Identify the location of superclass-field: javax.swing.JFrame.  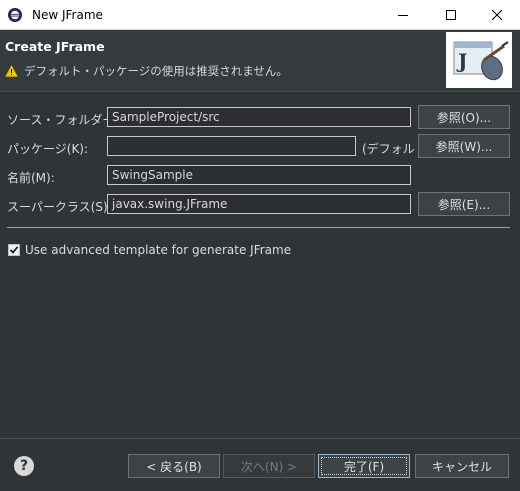
(259, 204).